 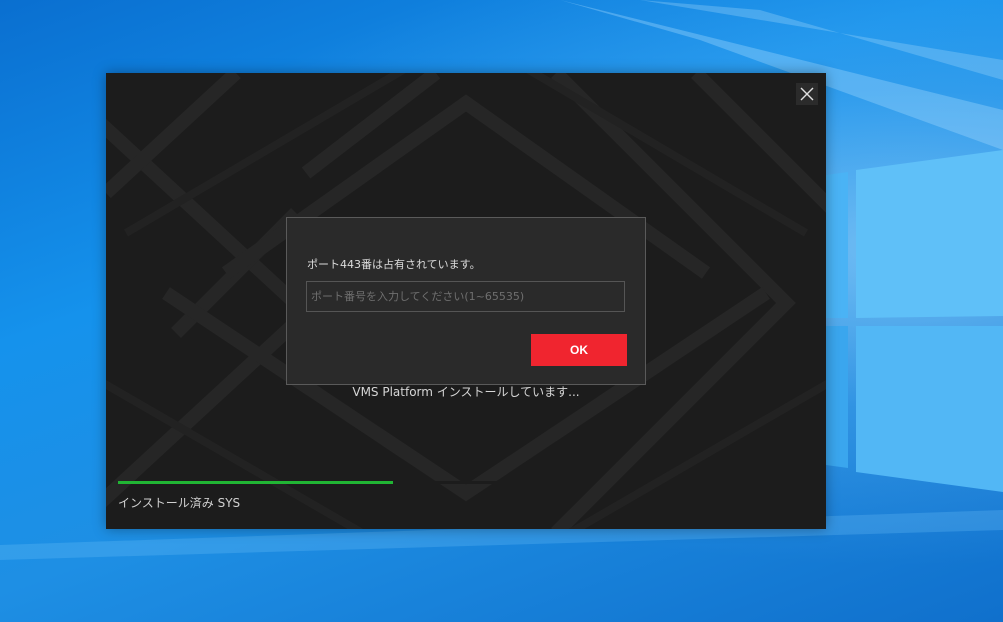 I want to click on port-conflict-dialog: ポート443番は占有されています。 OK, so click(x=466, y=301).